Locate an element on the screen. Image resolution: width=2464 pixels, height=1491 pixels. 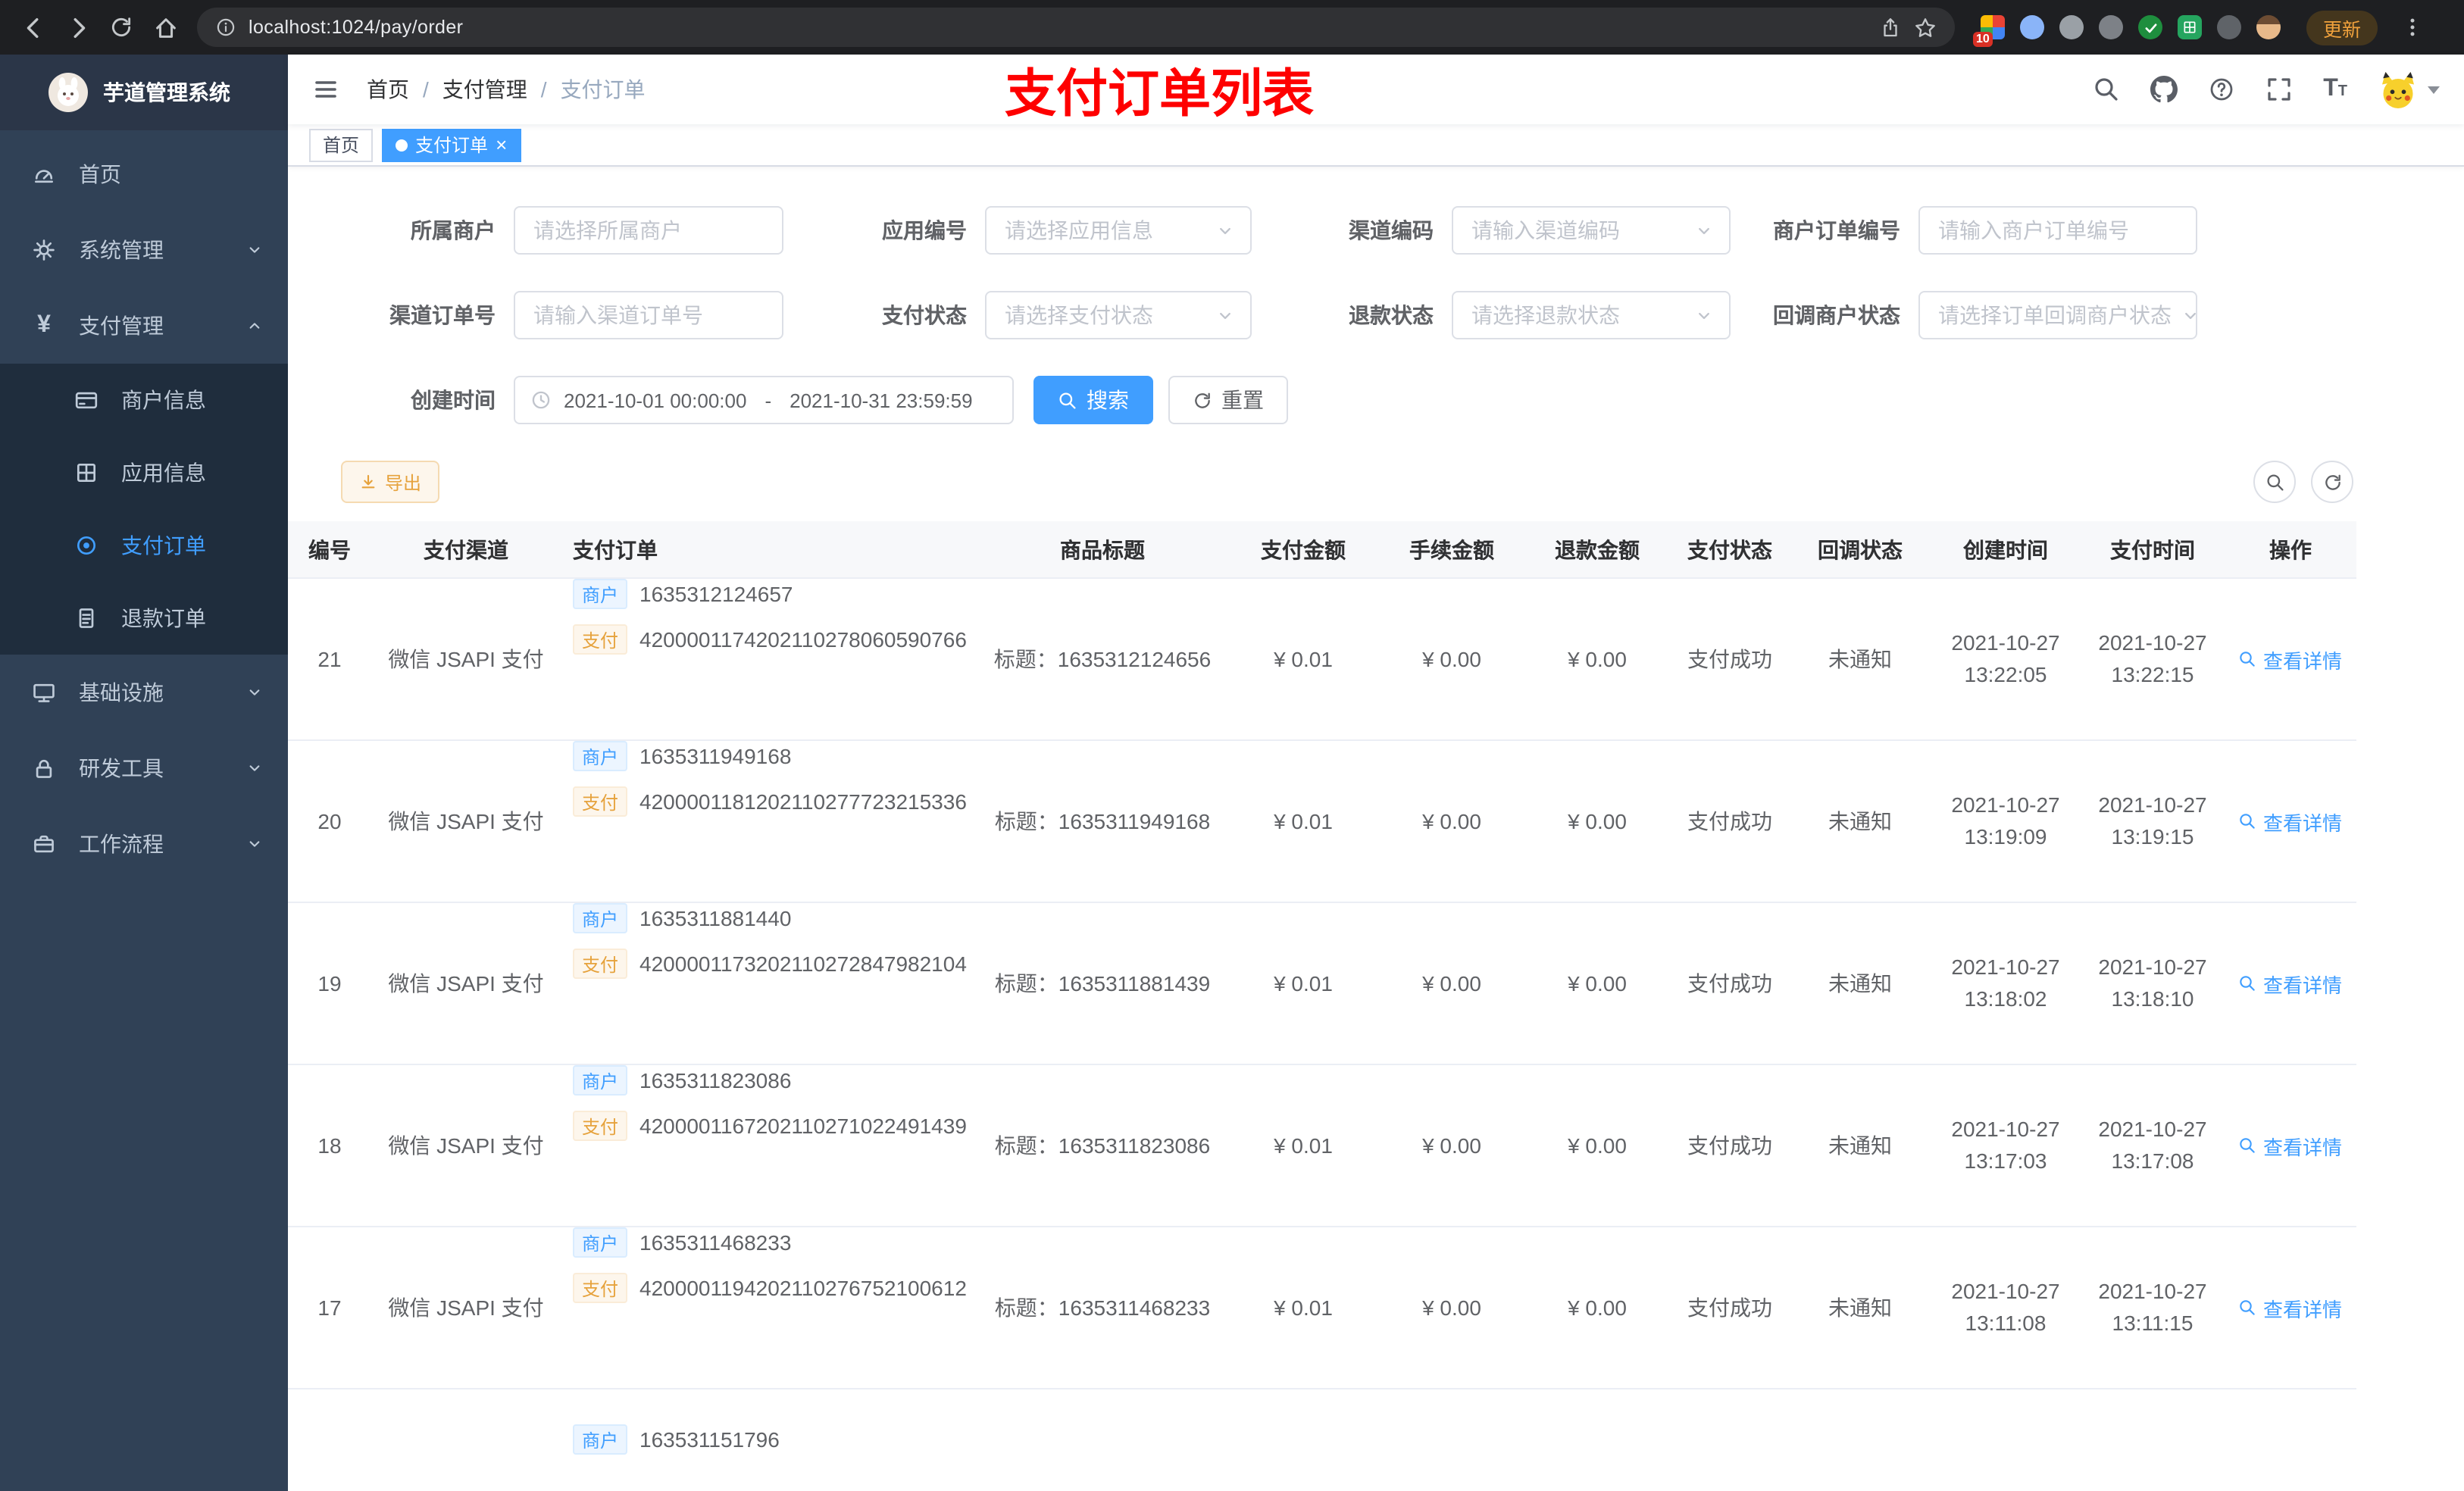
filter-label-create-time: 创建时间 is located at coordinates (453, 400).